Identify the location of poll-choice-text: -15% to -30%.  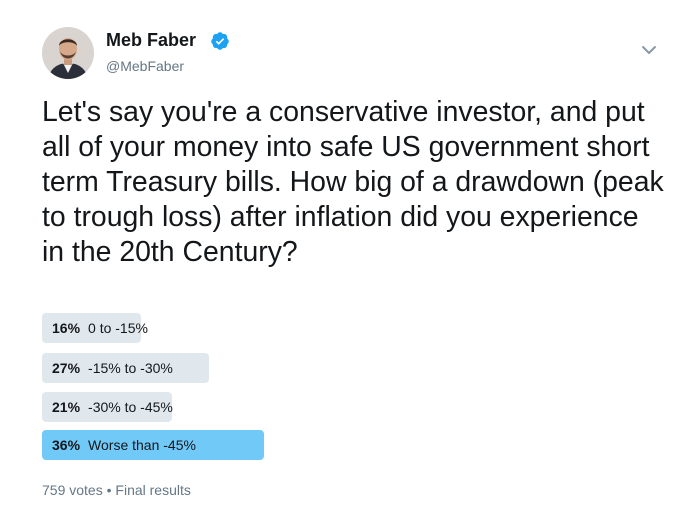
(130, 368).